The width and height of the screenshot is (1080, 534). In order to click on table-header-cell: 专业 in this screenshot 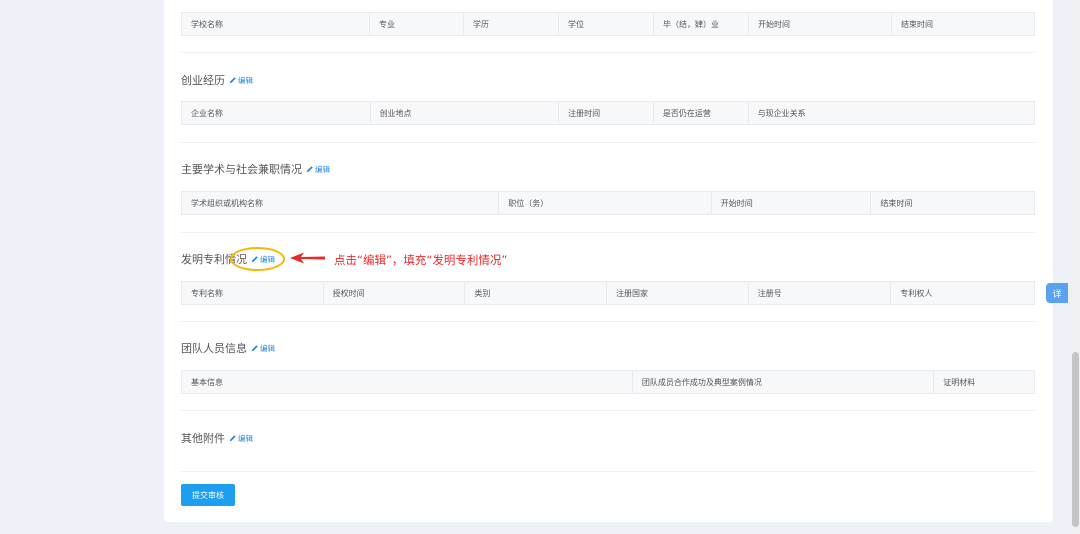, I will do `click(417, 24)`.